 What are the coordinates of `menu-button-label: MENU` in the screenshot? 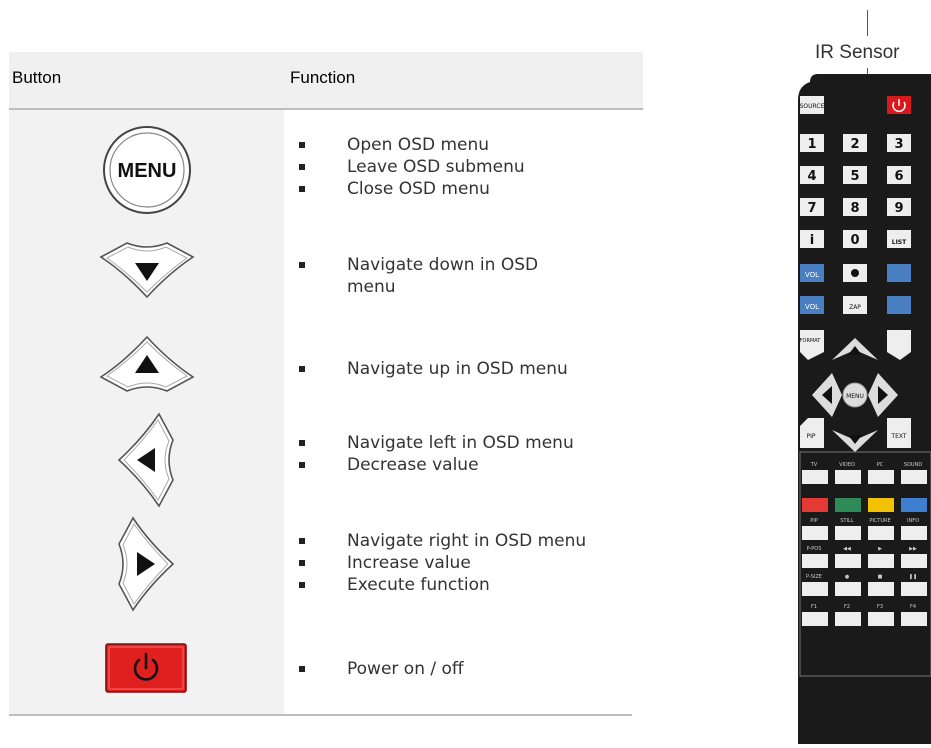 It's located at (147, 171).